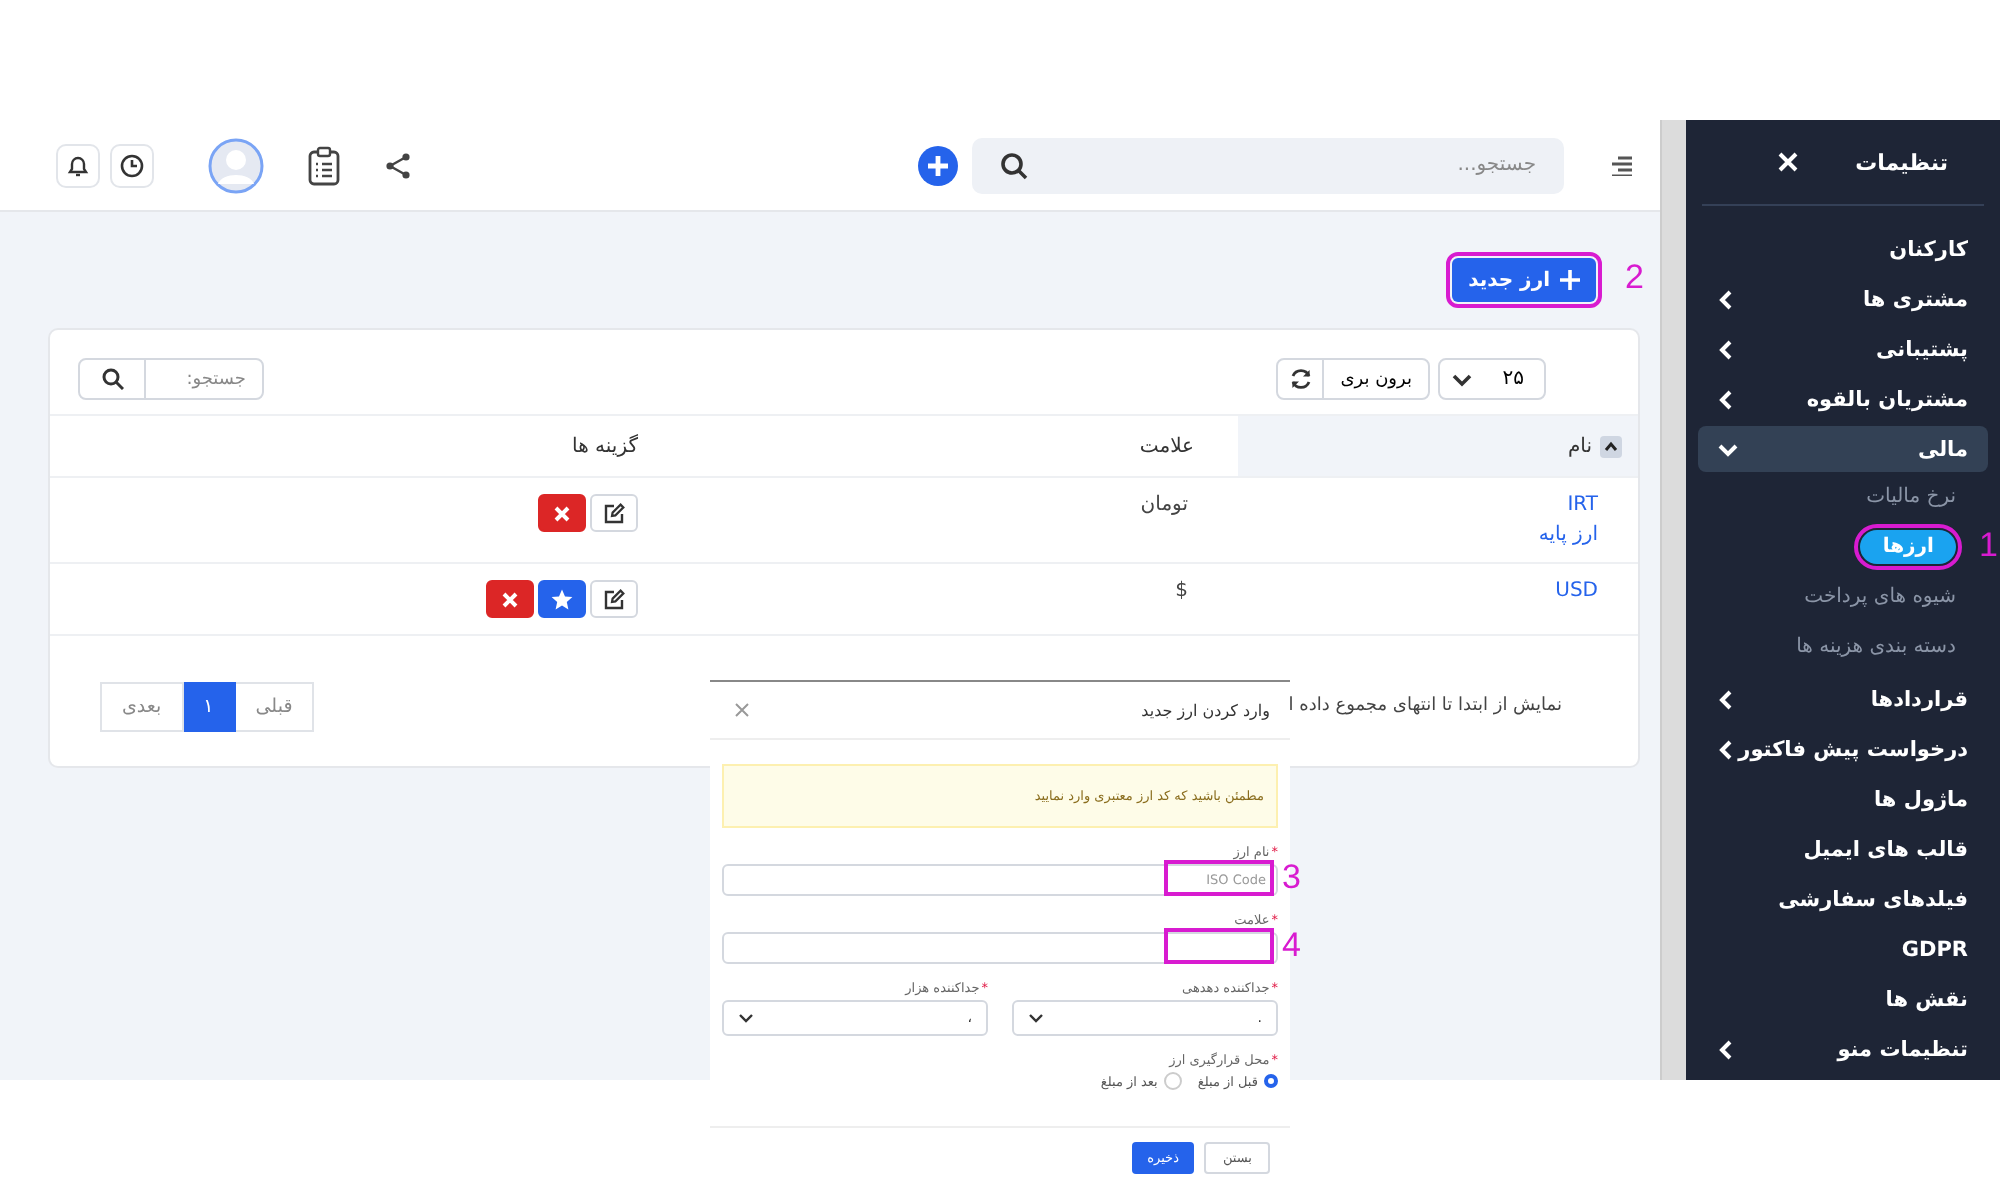  I want to click on text-field, so click(1000, 948).